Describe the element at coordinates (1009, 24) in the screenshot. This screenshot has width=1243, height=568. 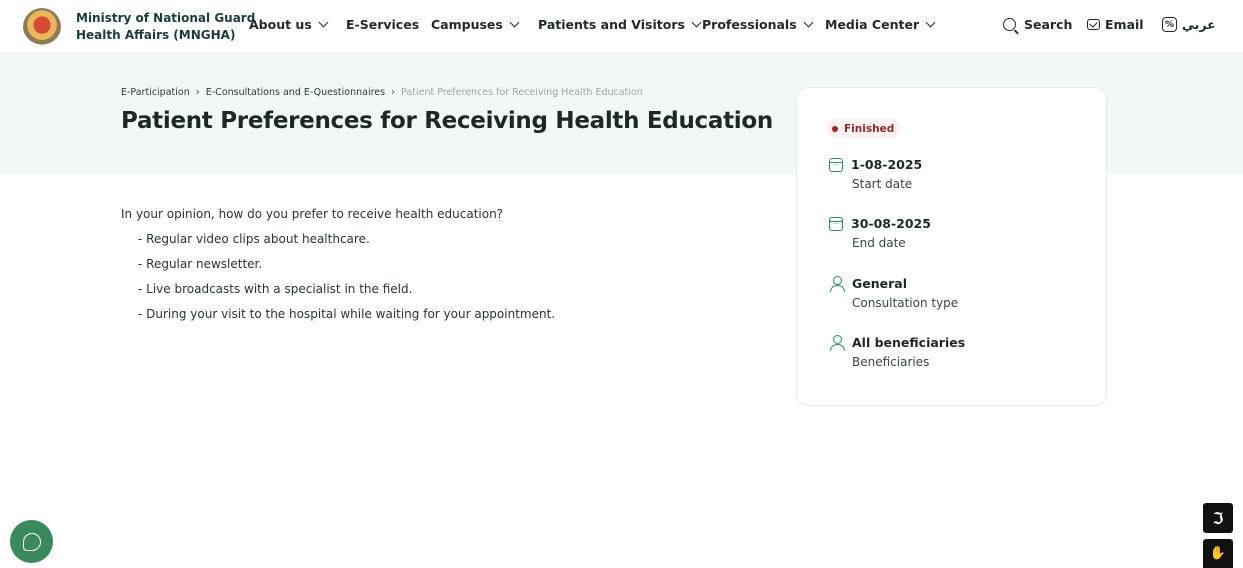
I see `search-icon` at that location.